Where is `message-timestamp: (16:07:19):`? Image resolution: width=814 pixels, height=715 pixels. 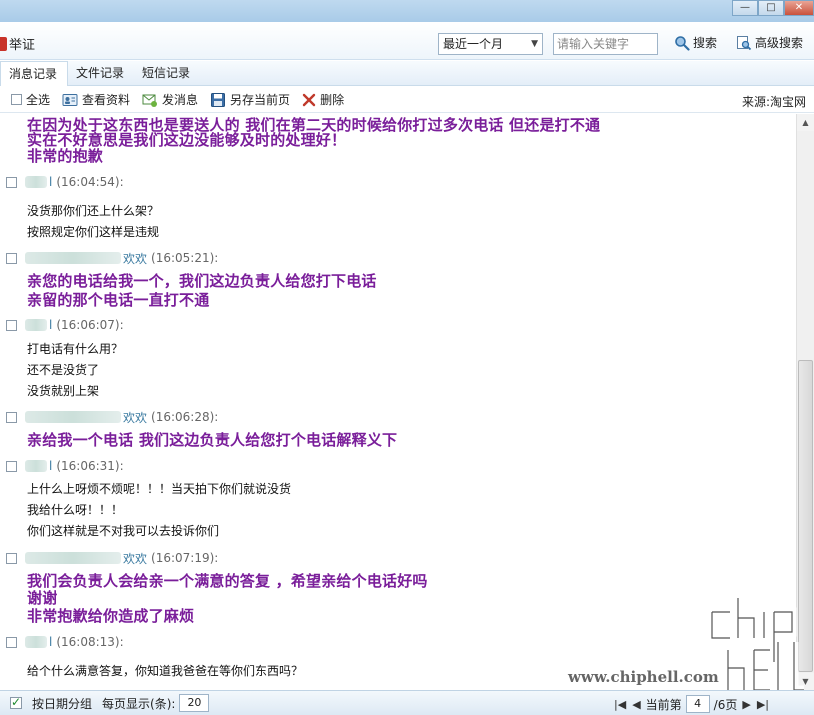 message-timestamp: (16:07:19): is located at coordinates (185, 558).